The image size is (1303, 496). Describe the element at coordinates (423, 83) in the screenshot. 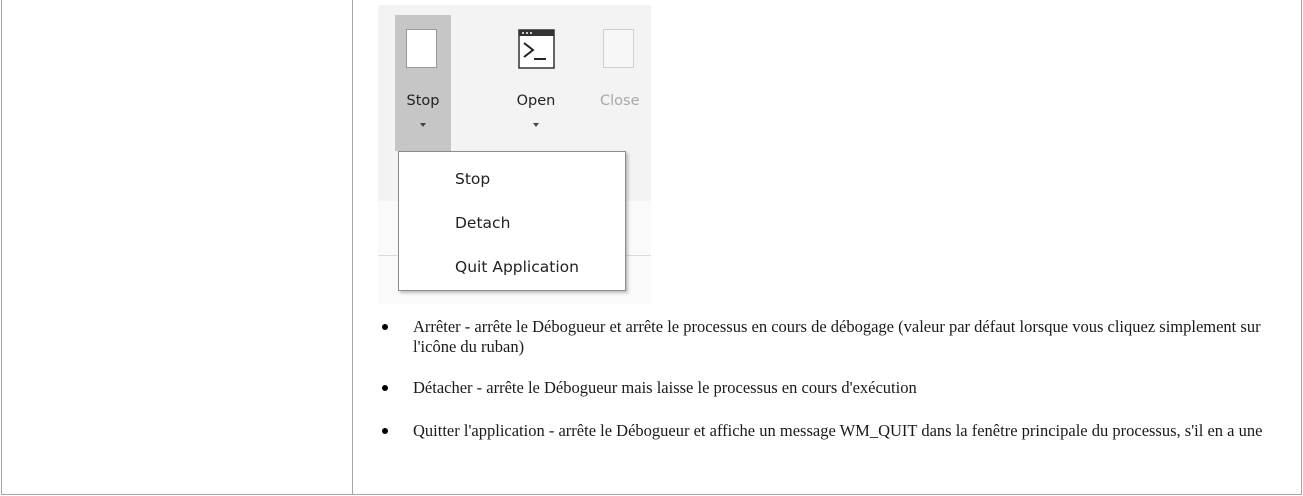

I see `stop-button: Stop` at that location.